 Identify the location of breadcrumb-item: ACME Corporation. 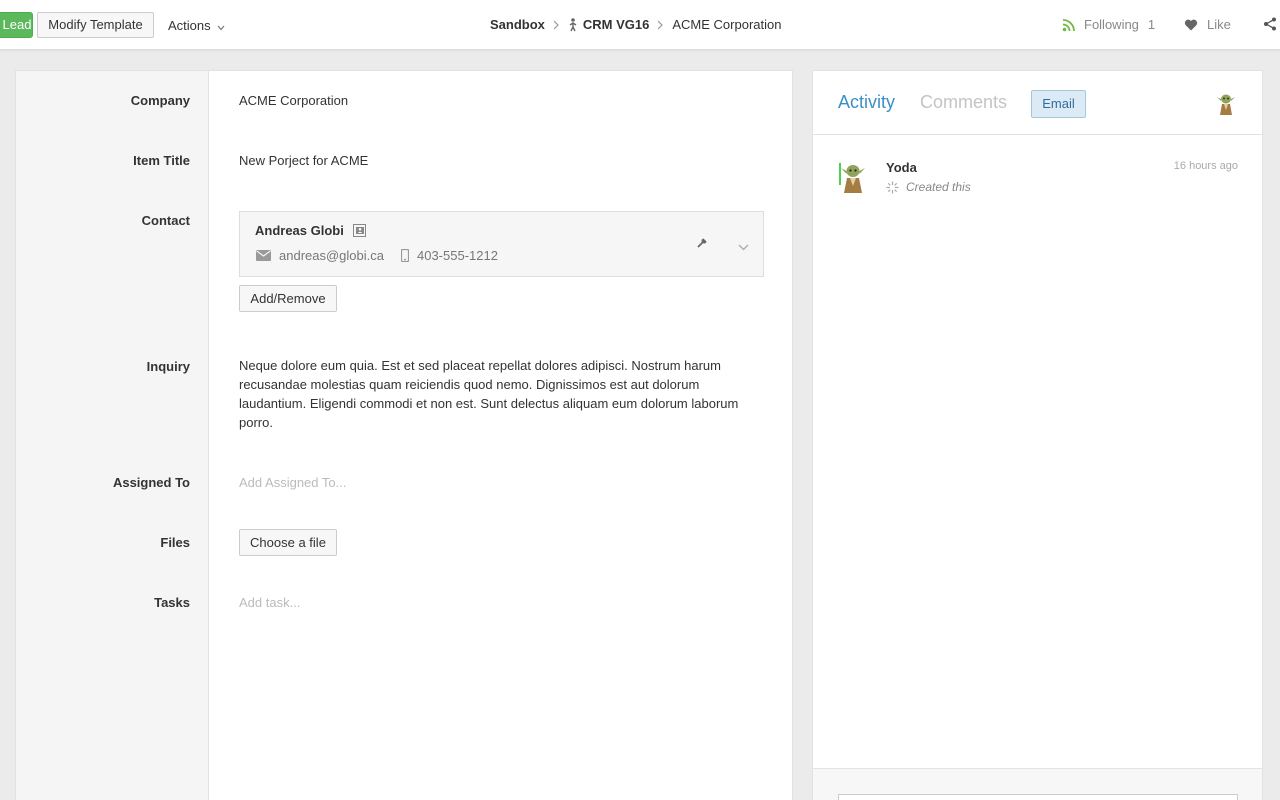
(726, 24).